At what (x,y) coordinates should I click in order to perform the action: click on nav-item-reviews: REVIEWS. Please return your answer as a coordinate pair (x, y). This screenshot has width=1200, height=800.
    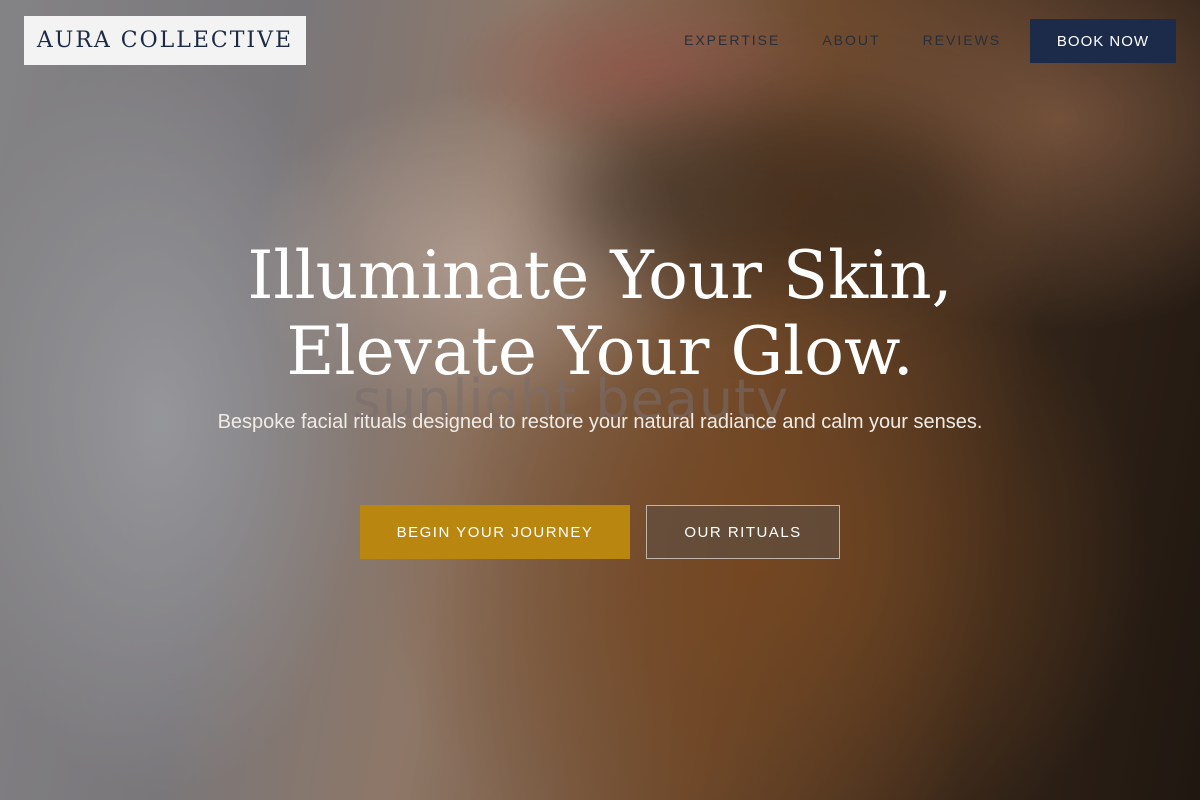
    Looking at the image, I should click on (962, 40).